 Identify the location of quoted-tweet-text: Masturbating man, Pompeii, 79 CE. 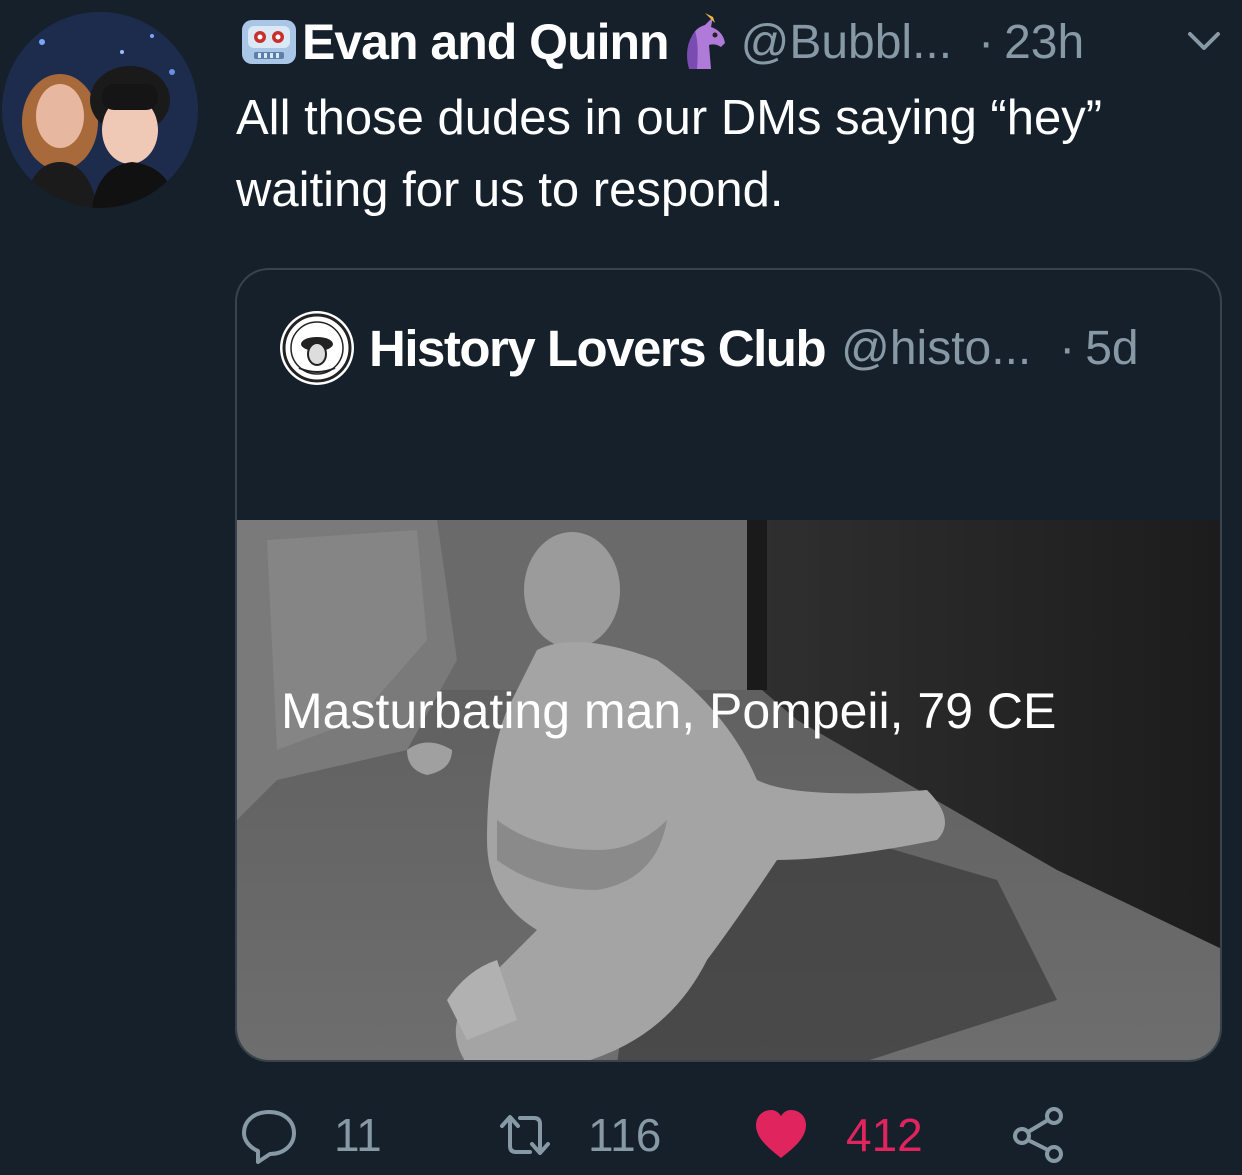
(669, 711).